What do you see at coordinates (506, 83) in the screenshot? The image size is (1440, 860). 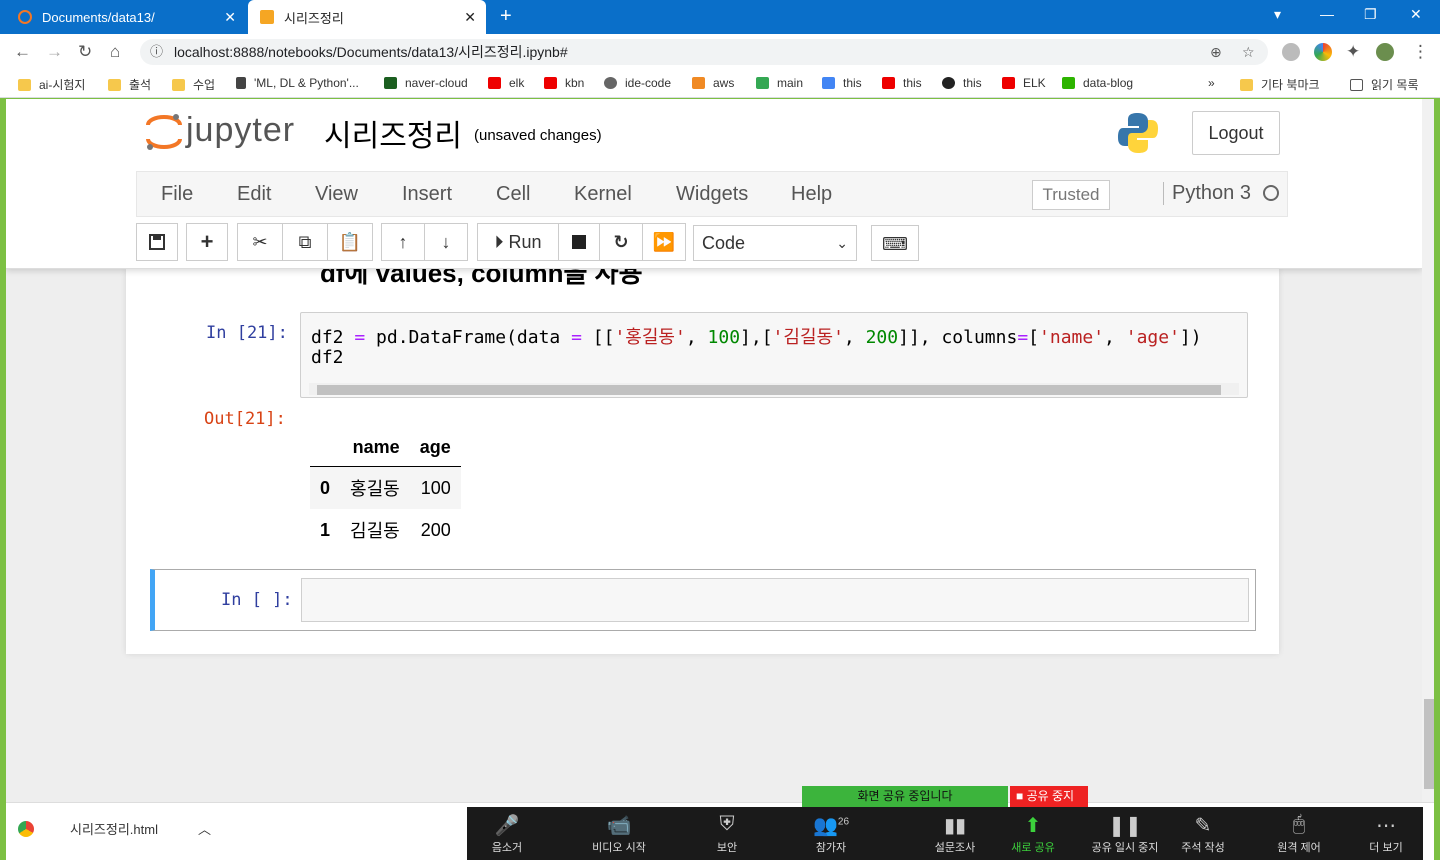 I see `bookmark-item: elk` at bounding box center [506, 83].